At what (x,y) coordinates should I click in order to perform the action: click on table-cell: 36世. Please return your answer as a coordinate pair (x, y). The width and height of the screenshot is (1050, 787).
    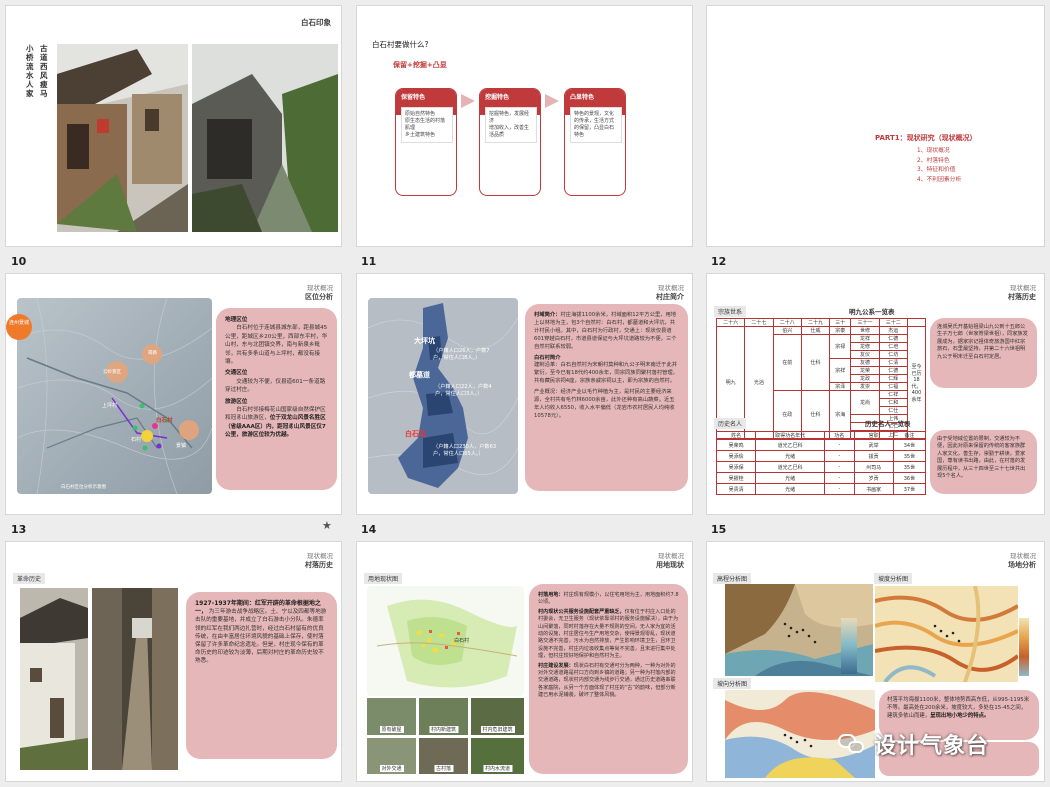
    Looking at the image, I should click on (909, 478).